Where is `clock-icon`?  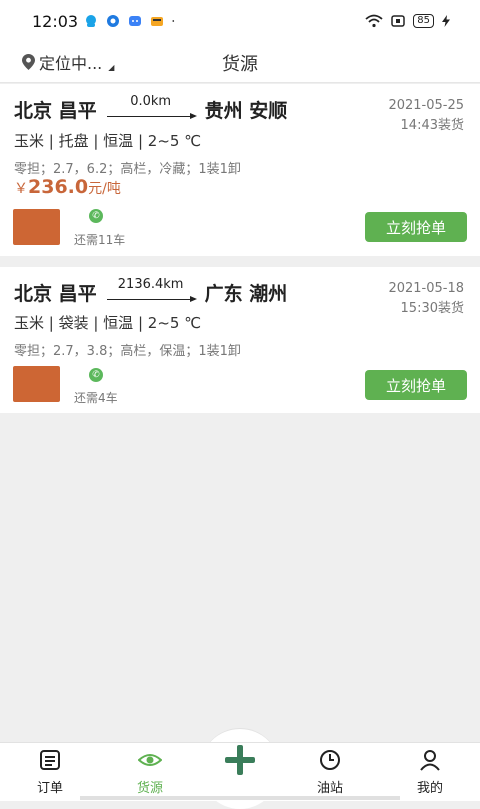 clock-icon is located at coordinates (330, 760).